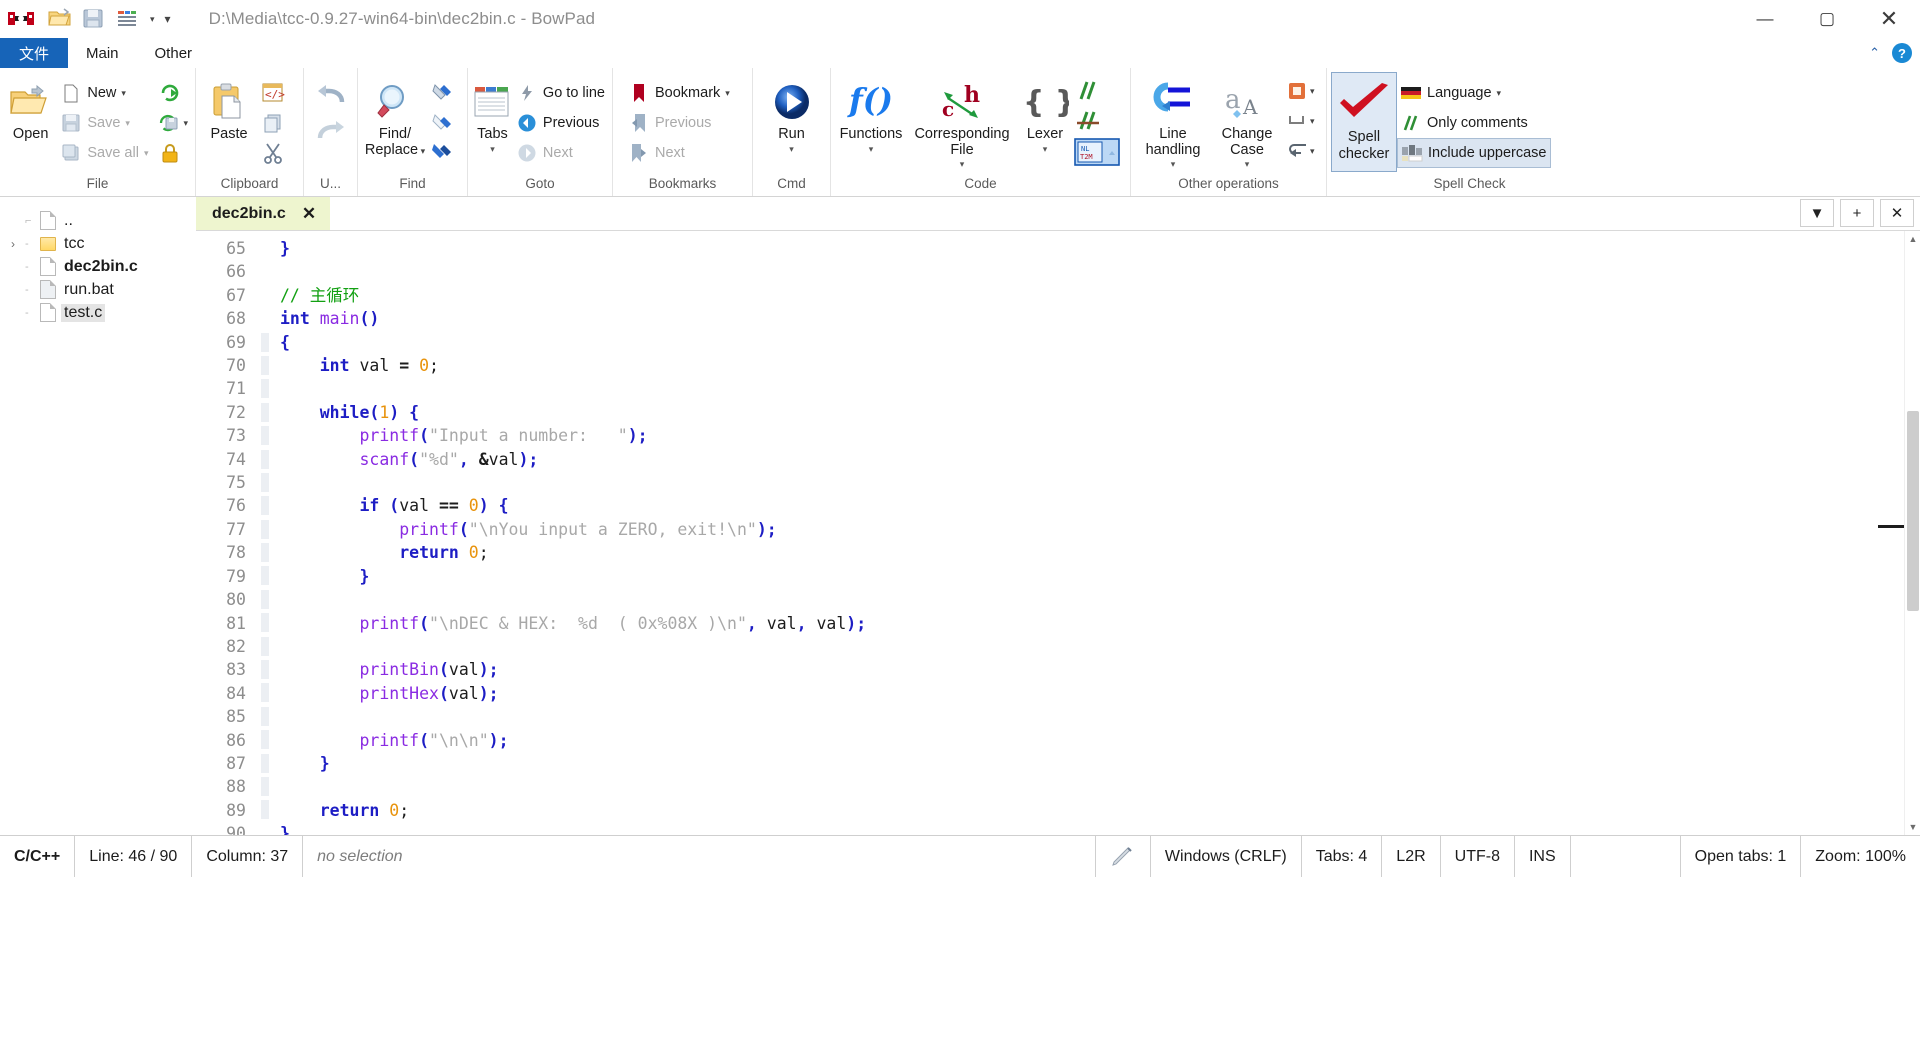 Image resolution: width=1920 pixels, height=1062 pixels. What do you see at coordinates (1045, 114) in the screenshot?
I see `lexer-button: { } Lexer ▾` at bounding box center [1045, 114].